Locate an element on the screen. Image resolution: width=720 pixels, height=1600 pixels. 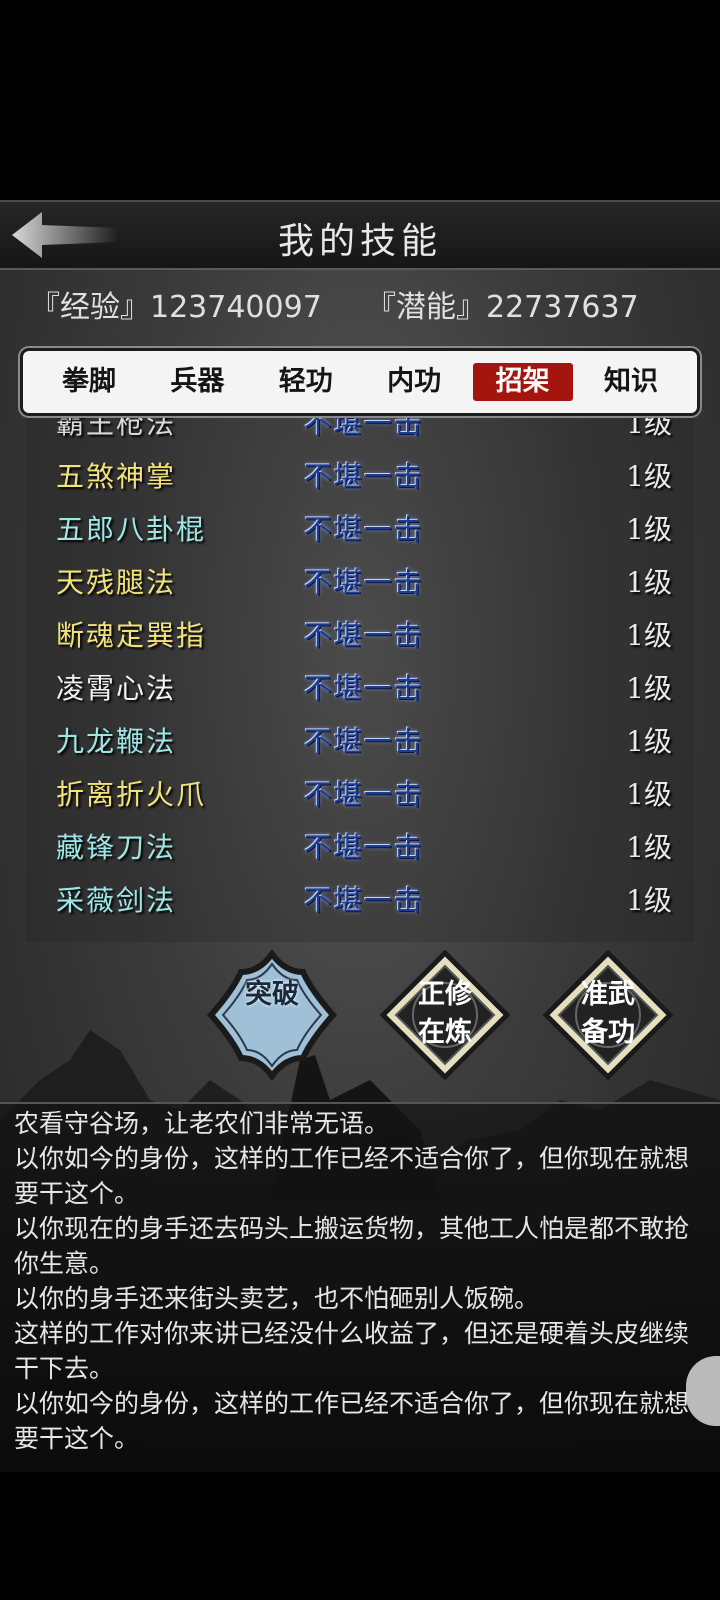
tab-bingqi: 兵器 is located at coordinates (197, 382).